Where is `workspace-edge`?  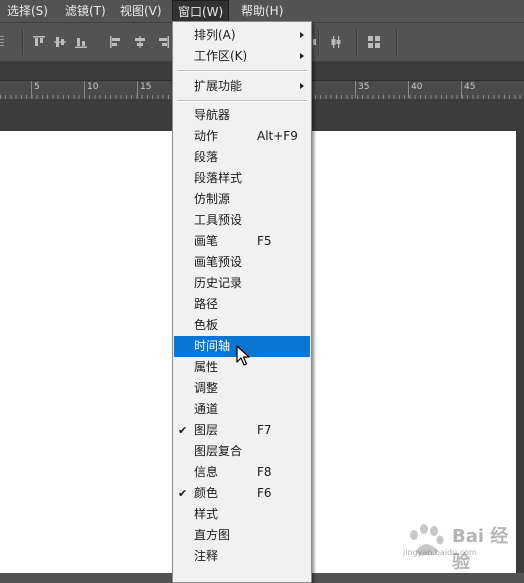 workspace-edge is located at coordinates (520, 352).